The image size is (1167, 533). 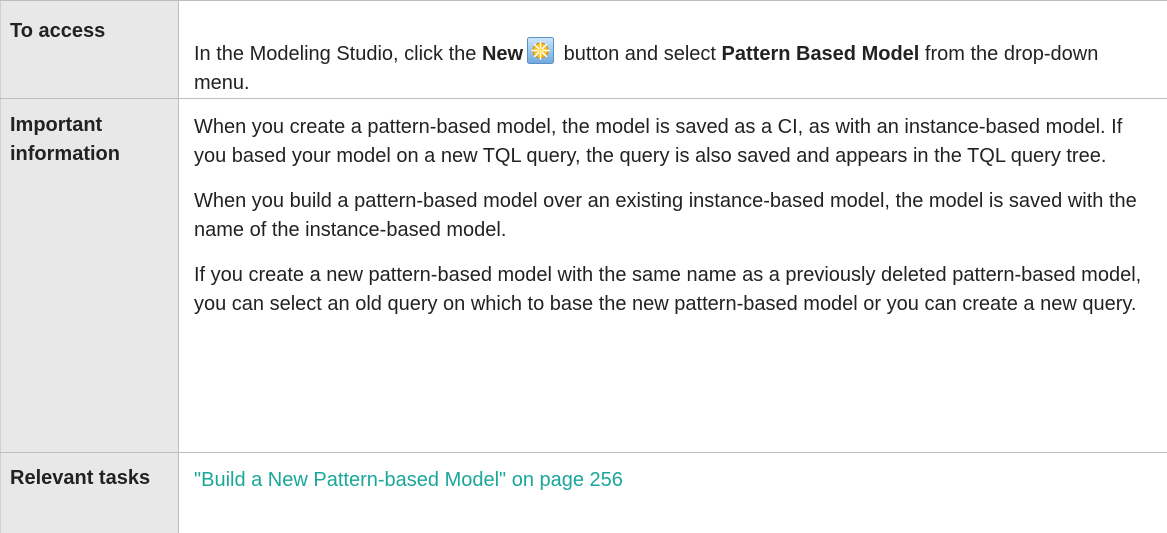 I want to click on row-label: Important information, so click(x=65, y=139).